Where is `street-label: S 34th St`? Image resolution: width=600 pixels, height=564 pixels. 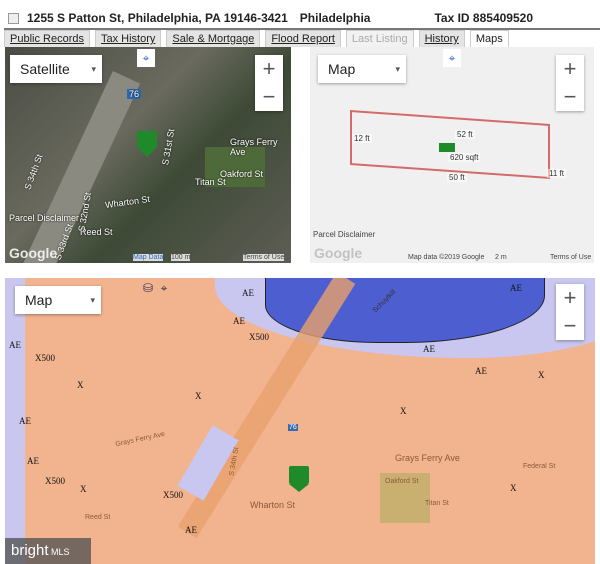 street-label: S 34th St is located at coordinates (33, 172).